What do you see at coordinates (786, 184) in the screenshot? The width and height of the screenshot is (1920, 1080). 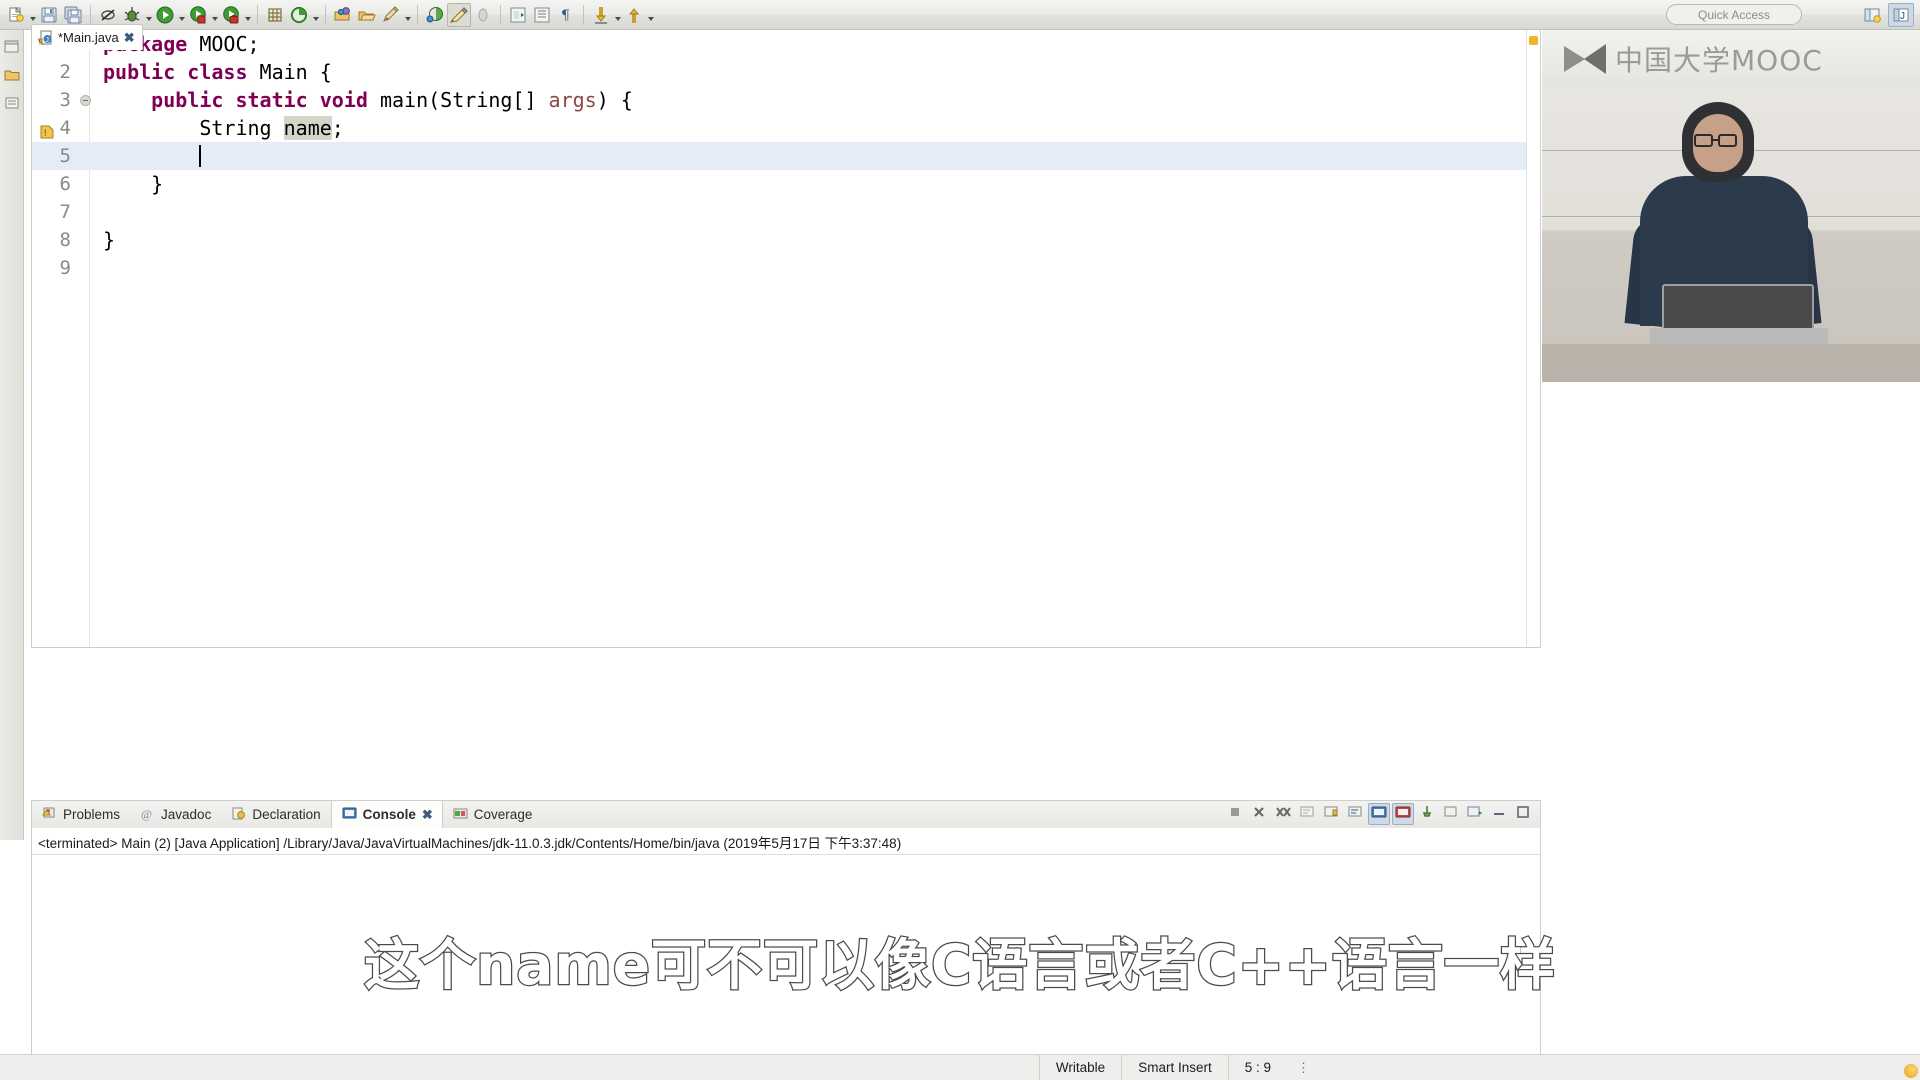 I see `code-line: 6 }` at bounding box center [786, 184].